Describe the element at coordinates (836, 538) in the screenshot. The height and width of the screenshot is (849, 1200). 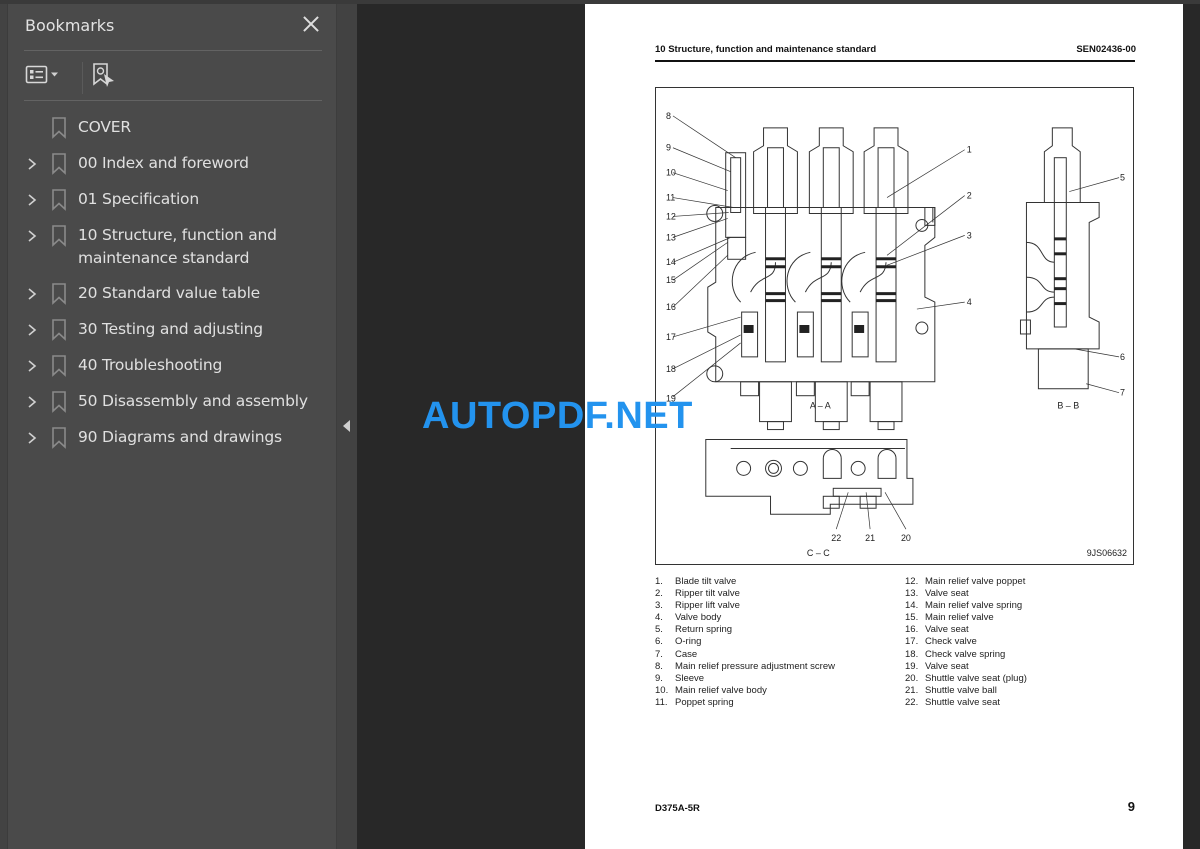
I see `figure-label: 22` at that location.